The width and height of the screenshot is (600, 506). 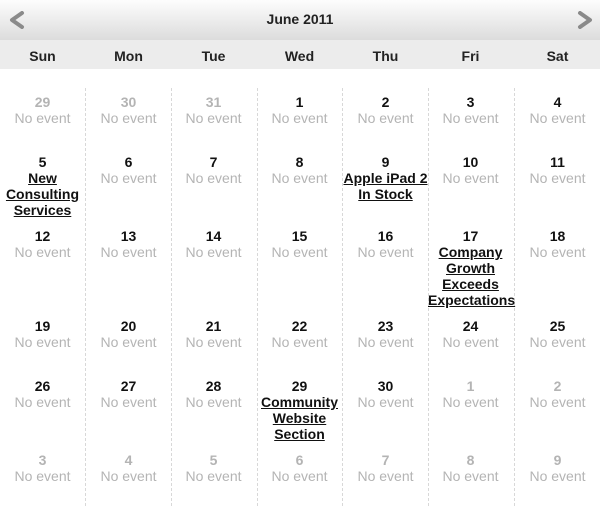 What do you see at coordinates (299, 162) in the screenshot?
I see `day-number: 8` at bounding box center [299, 162].